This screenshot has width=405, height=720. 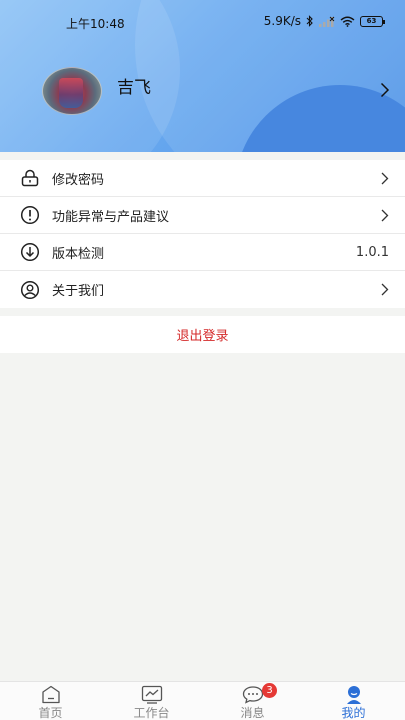 What do you see at coordinates (78, 180) in the screenshot?
I see `menu-item-label: 修改密码` at bounding box center [78, 180].